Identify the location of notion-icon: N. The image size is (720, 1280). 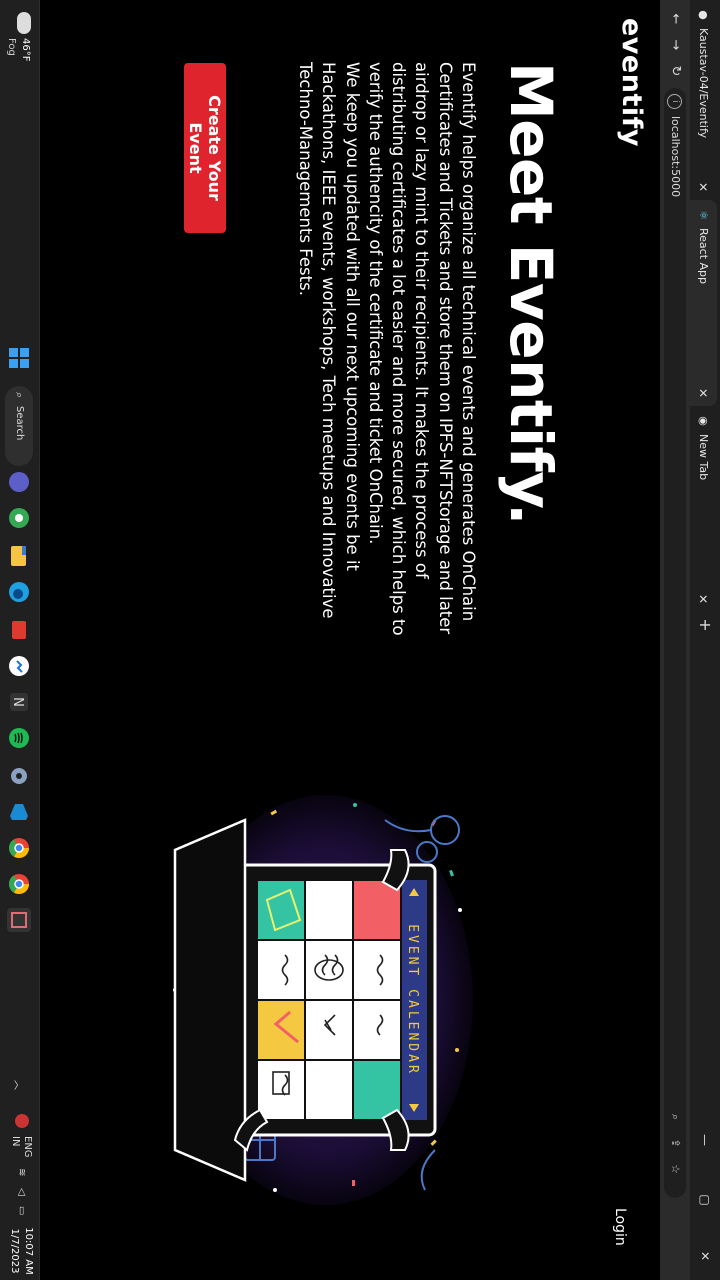
(19, 702).